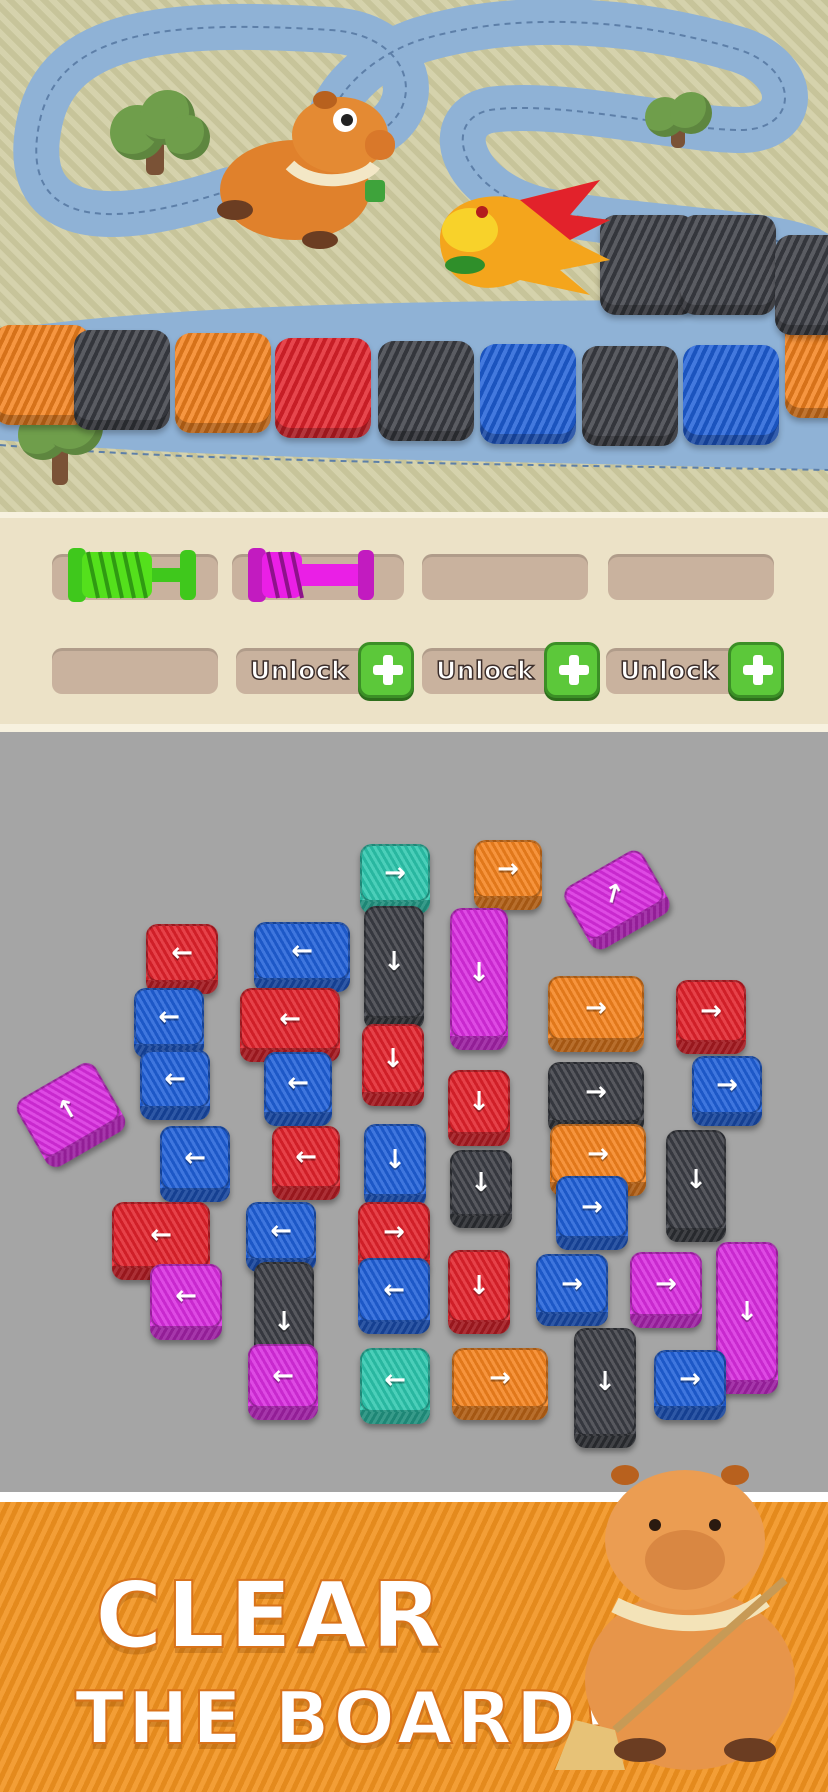  I want to click on unlock-slot-button-1: Unlock, so click(325, 670).